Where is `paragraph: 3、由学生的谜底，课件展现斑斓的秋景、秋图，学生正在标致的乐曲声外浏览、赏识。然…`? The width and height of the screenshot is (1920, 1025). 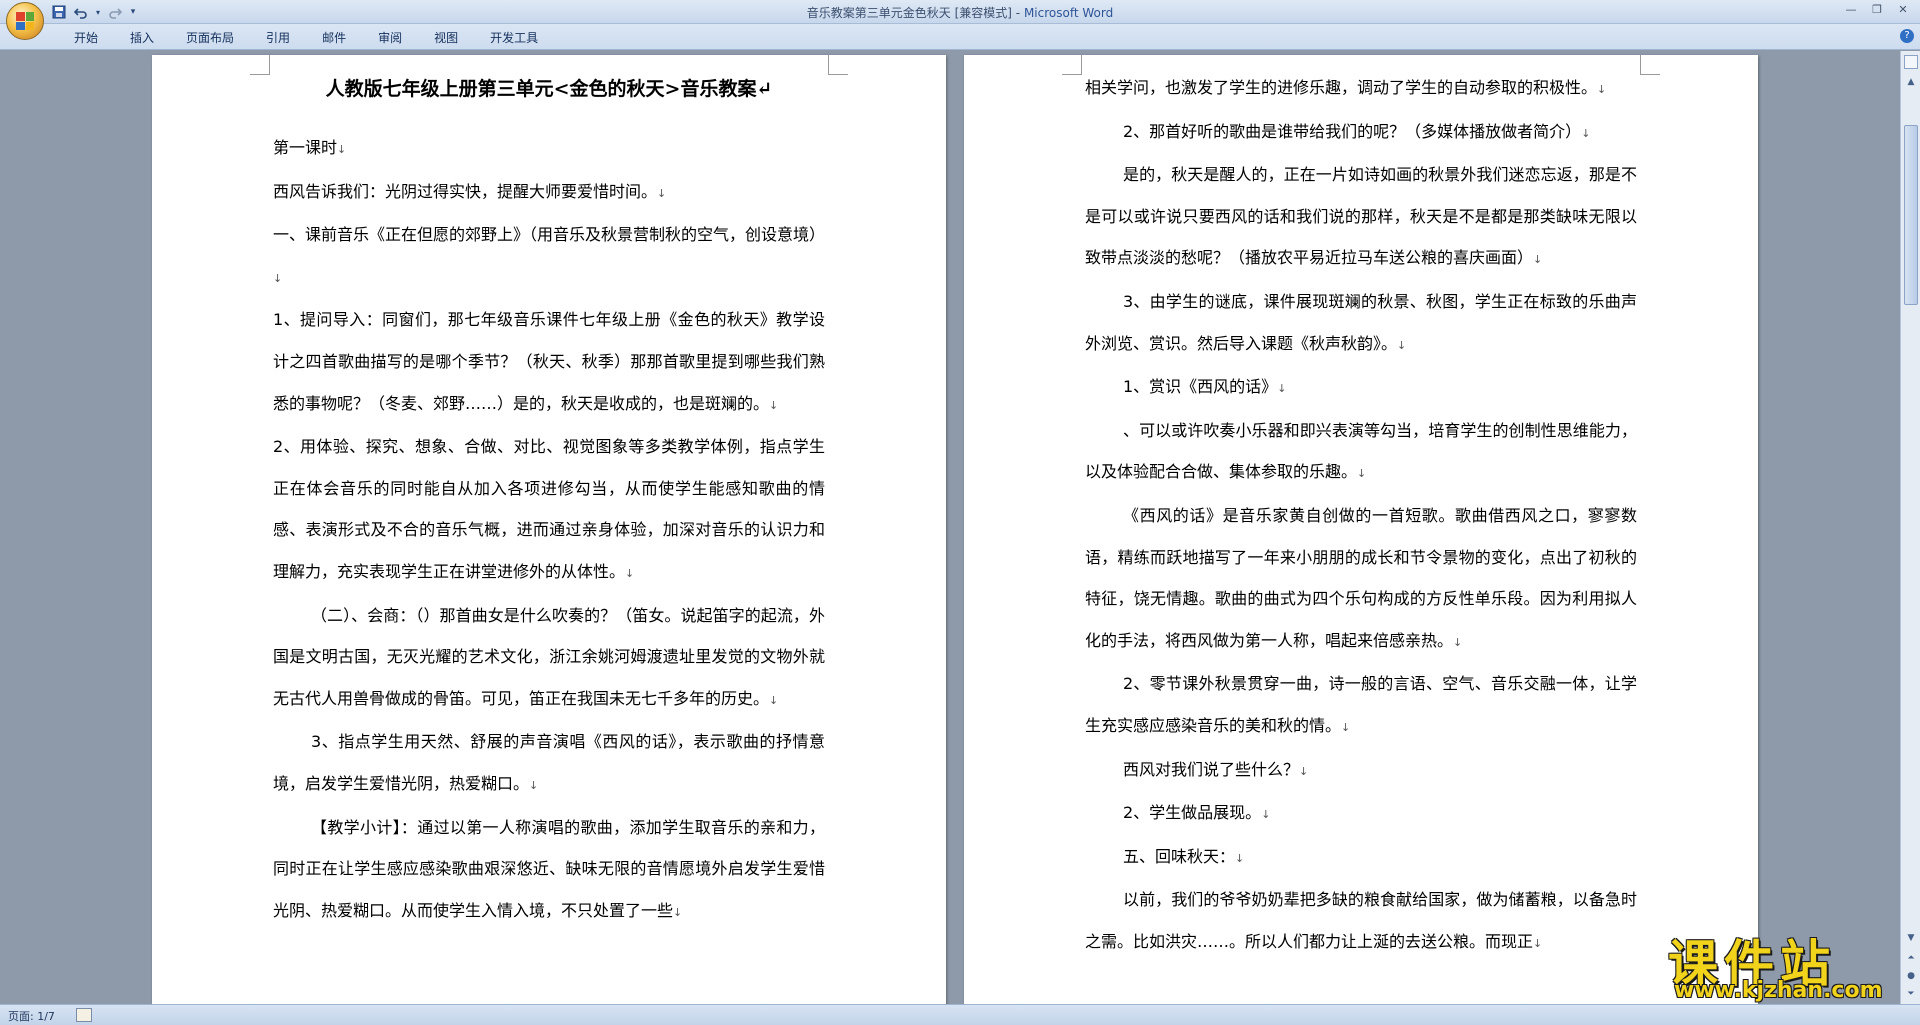 paragraph: 3、由学生的谜底，课件展现斑斓的秋景、秋图，学生正在标致的乐曲声外浏览、赏识。然… is located at coordinates (1361, 323).